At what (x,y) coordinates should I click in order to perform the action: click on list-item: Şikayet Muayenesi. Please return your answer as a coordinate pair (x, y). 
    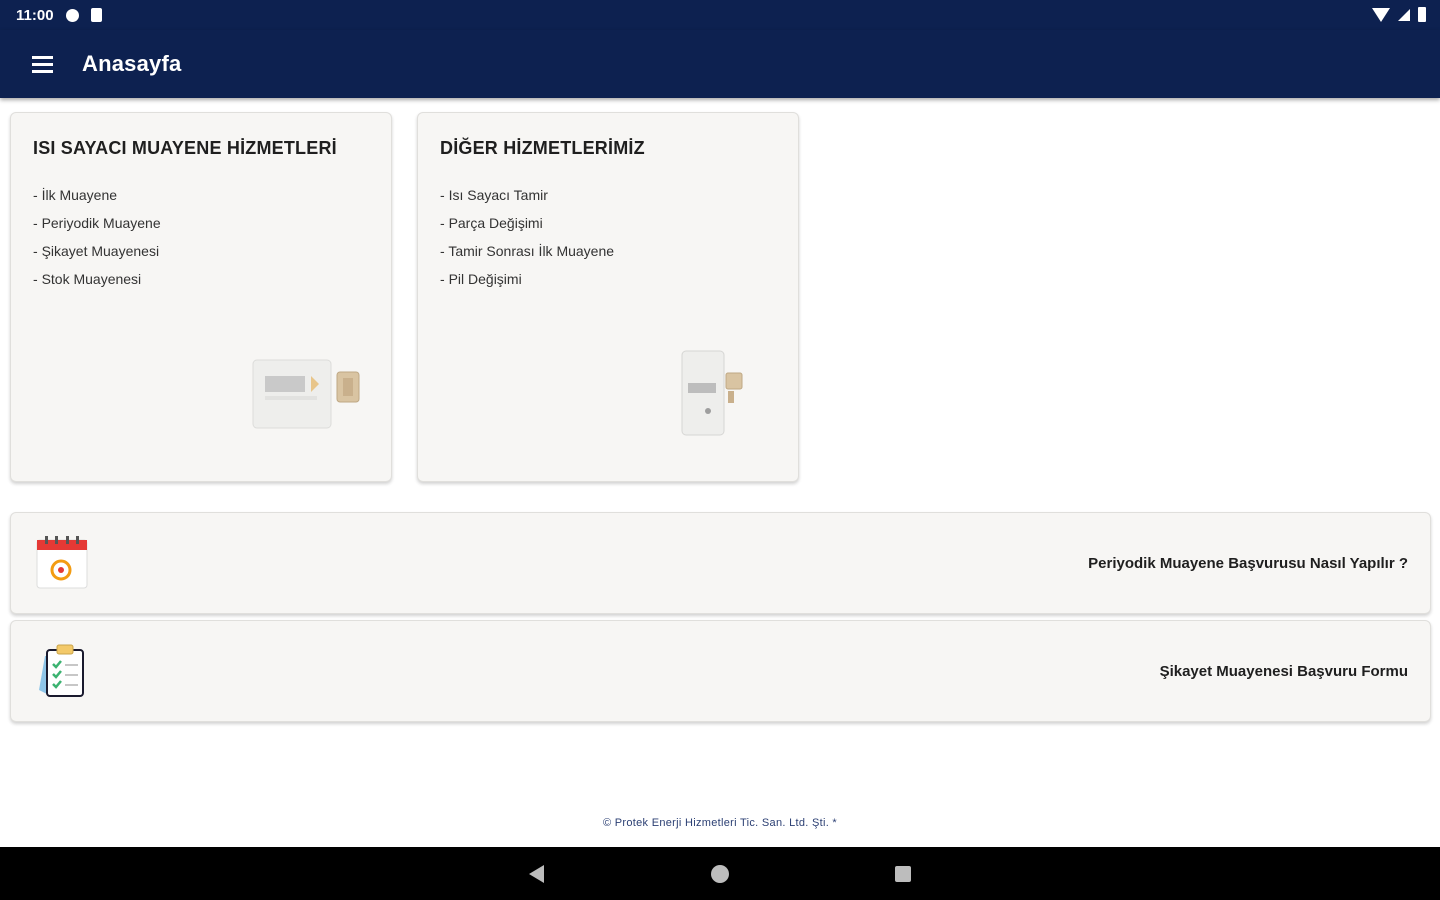
    Looking at the image, I should click on (201, 251).